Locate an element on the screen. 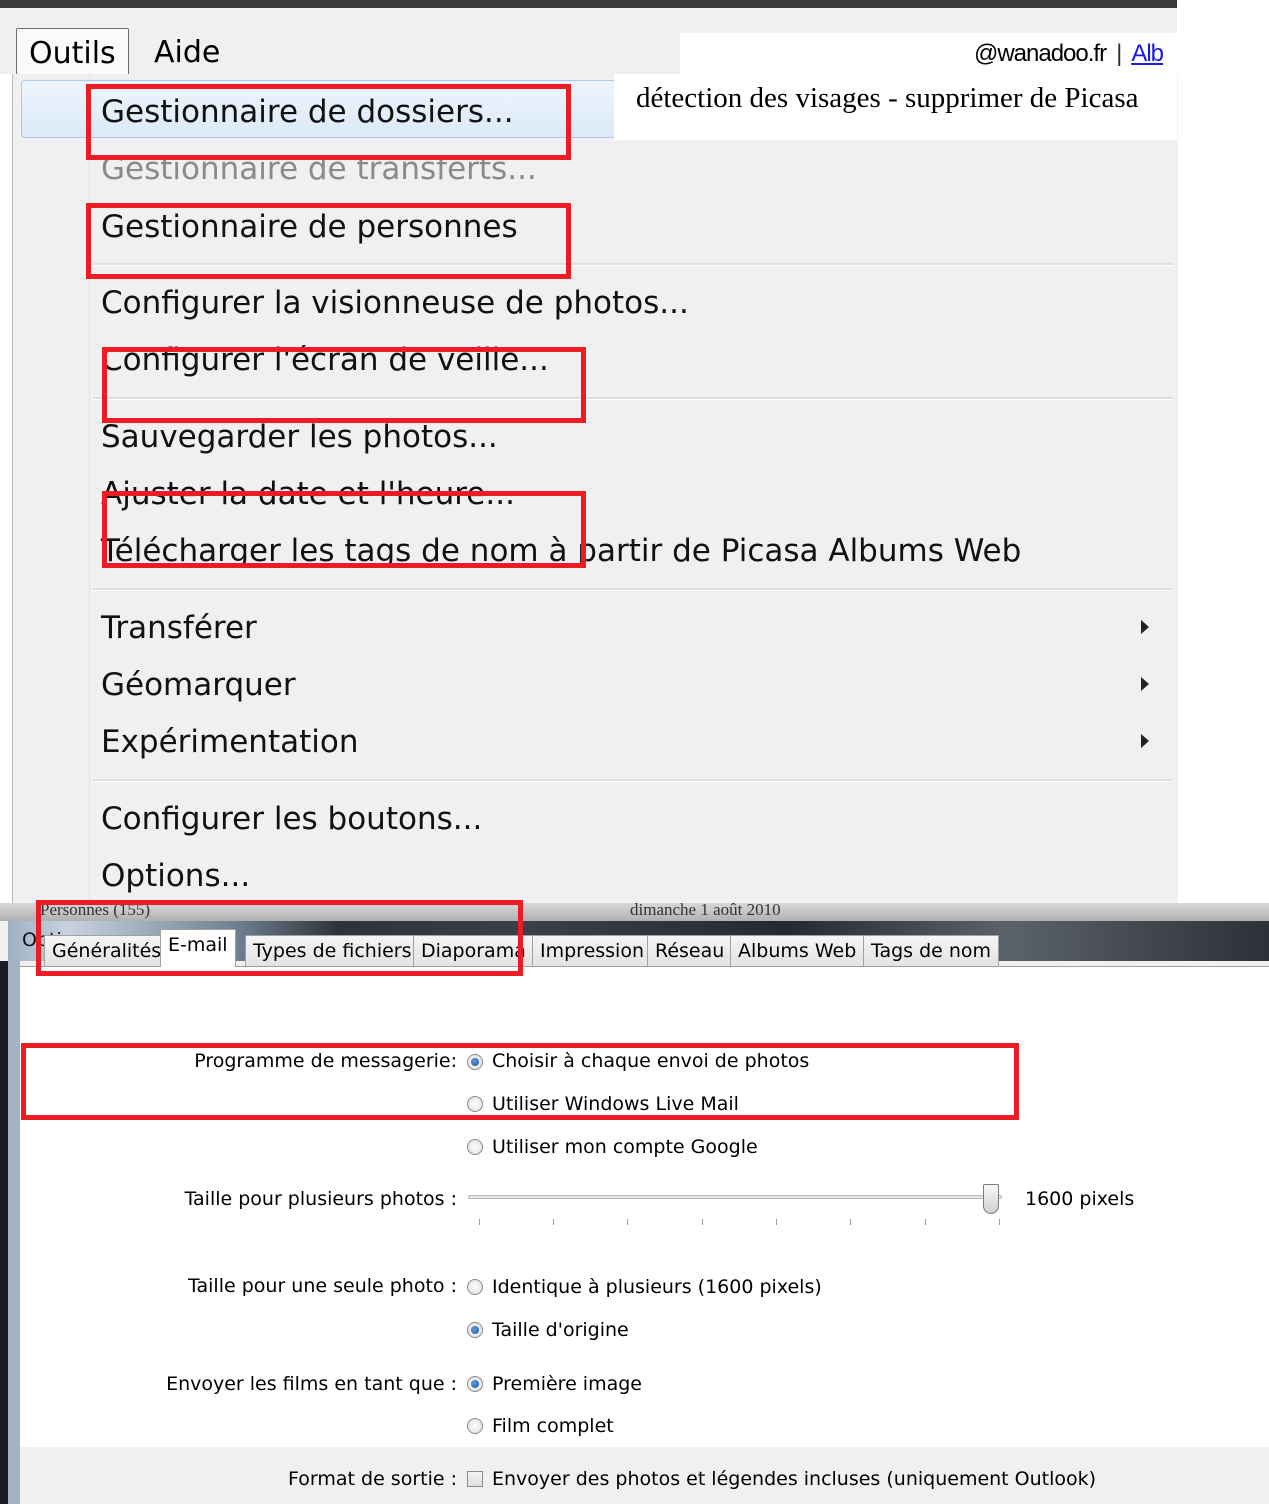 The height and width of the screenshot is (1504, 1269). account-email: @wanadoo.fr is located at coordinates (1040, 53).